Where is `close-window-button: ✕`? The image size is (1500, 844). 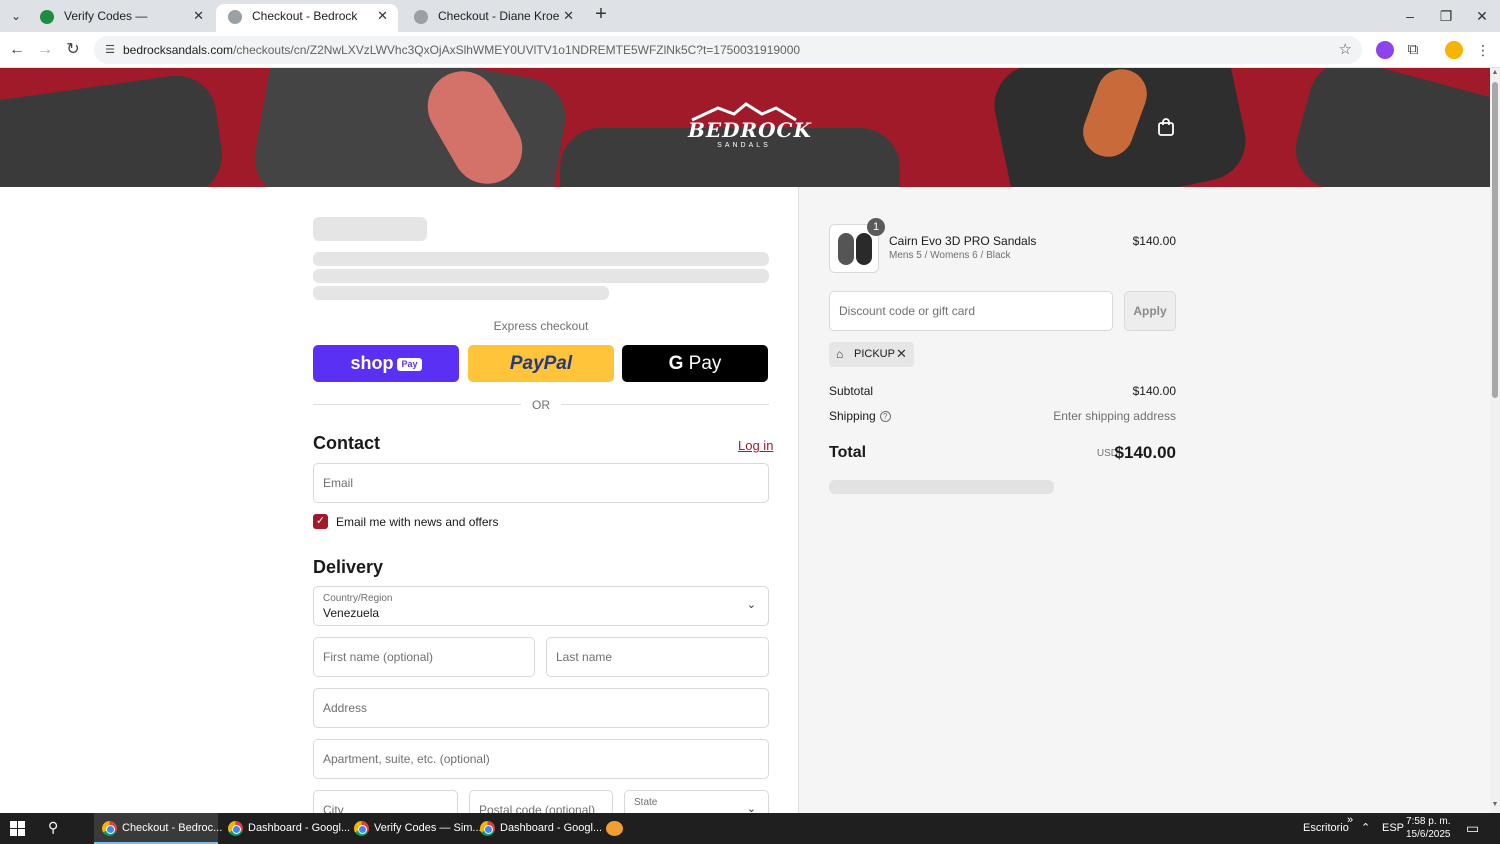
close-window-button: ✕ is located at coordinates (1482, 16).